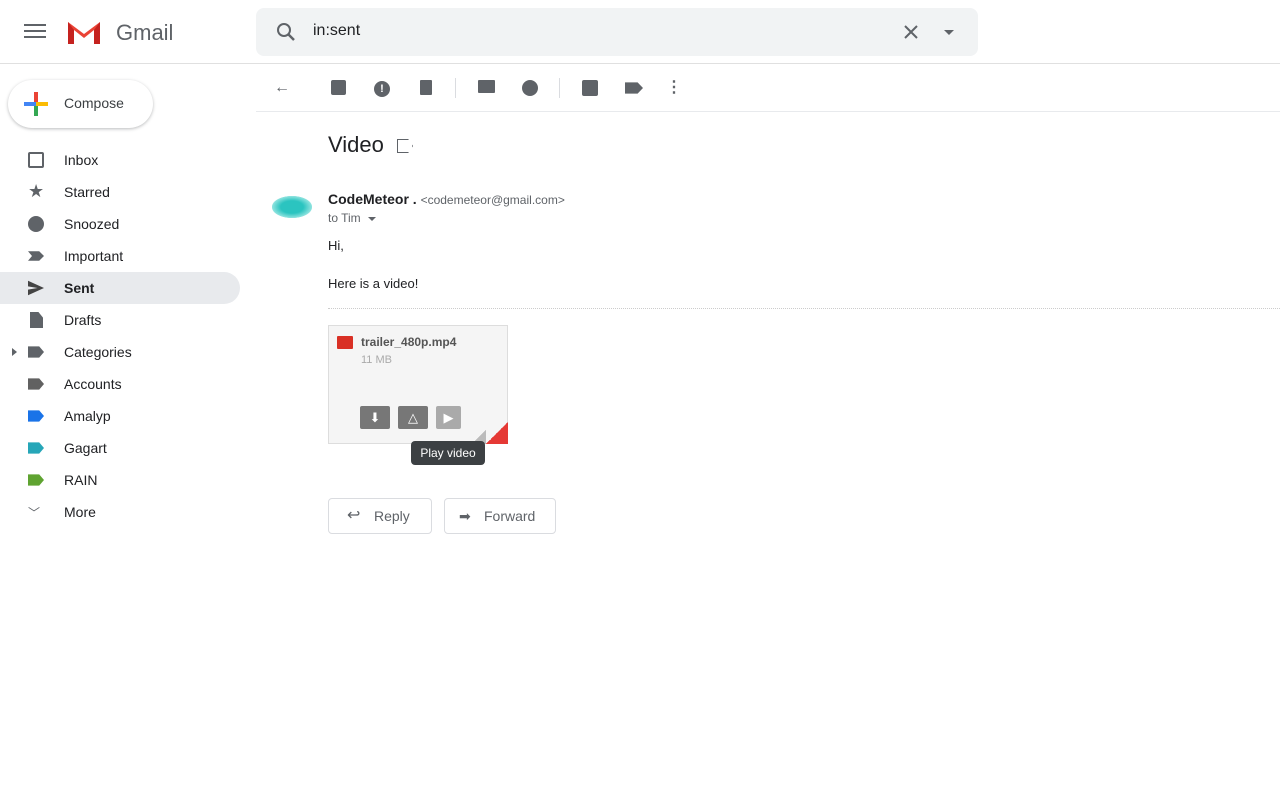  I want to click on sender-email: <codemeteor@gmail.com>, so click(492, 200).